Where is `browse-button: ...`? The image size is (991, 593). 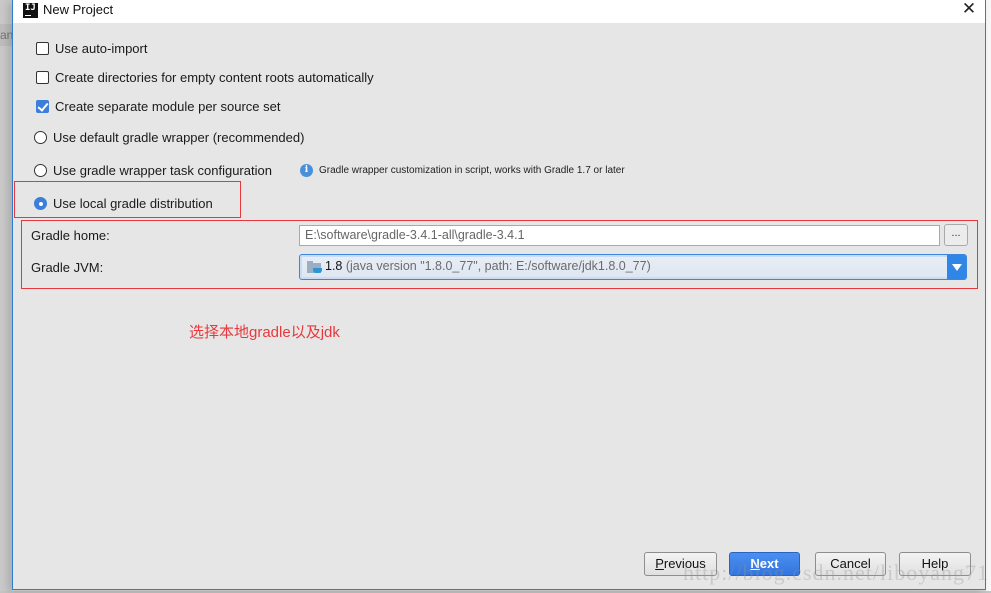 browse-button: ... is located at coordinates (956, 235).